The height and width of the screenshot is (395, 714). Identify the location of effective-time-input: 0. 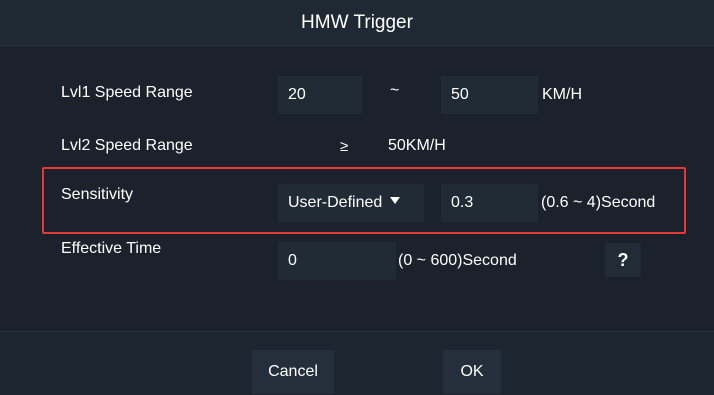
(337, 261).